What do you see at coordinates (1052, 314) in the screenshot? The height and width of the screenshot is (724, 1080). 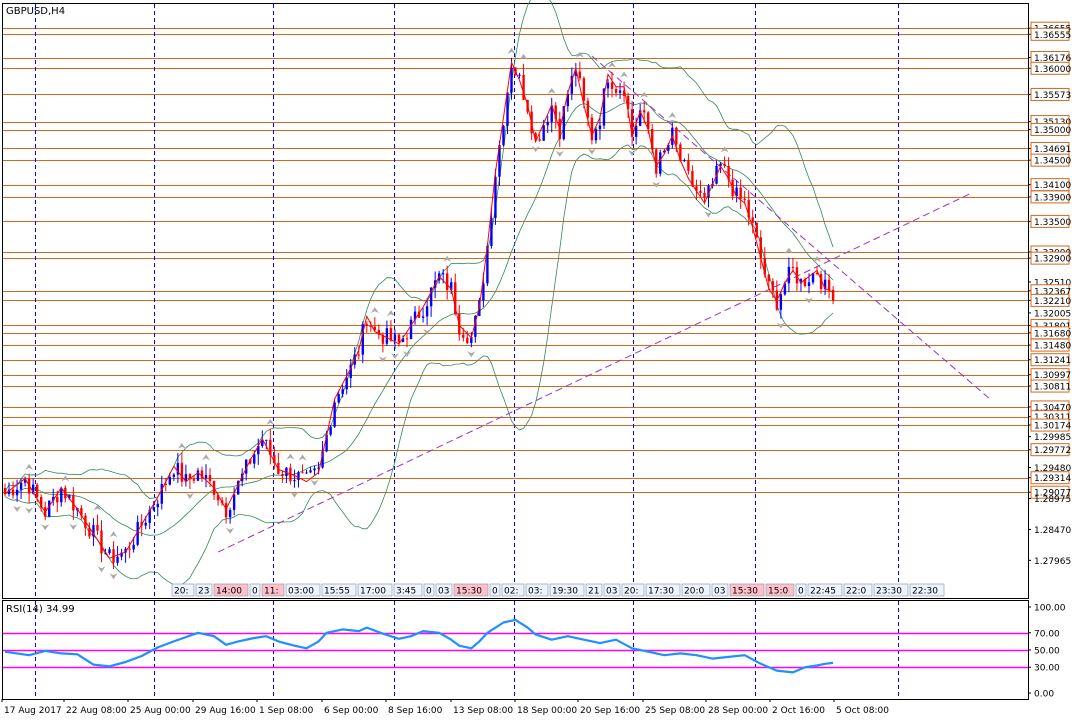 I see `price-axis-label: 1.32005` at bounding box center [1052, 314].